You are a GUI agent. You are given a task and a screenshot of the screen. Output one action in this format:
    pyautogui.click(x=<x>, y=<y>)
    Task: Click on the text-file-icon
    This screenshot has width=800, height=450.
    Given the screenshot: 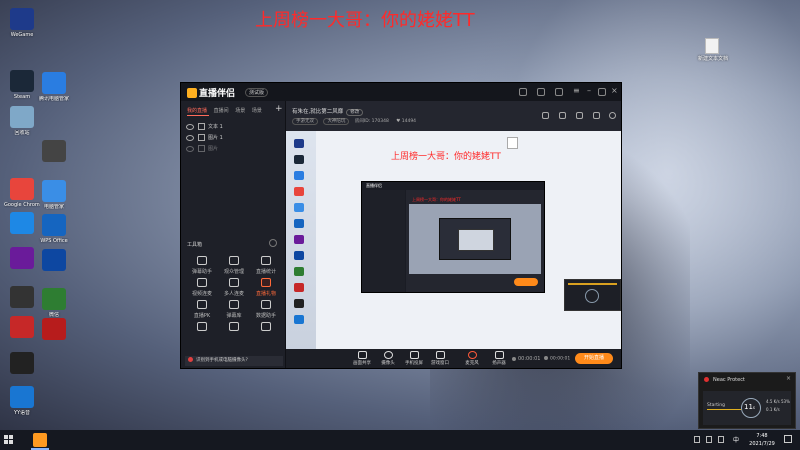 What is the action you would take?
    pyautogui.click(x=712, y=46)
    